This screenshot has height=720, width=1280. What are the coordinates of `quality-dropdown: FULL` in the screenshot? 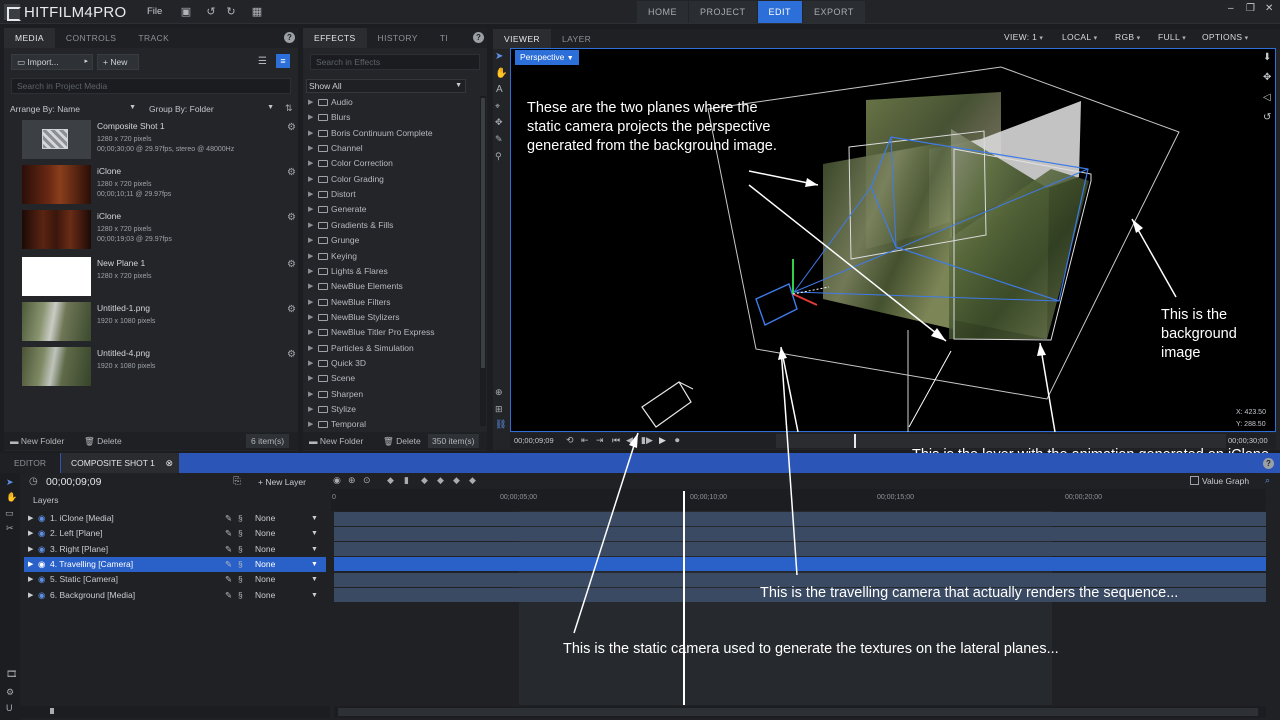 It's located at (1172, 37).